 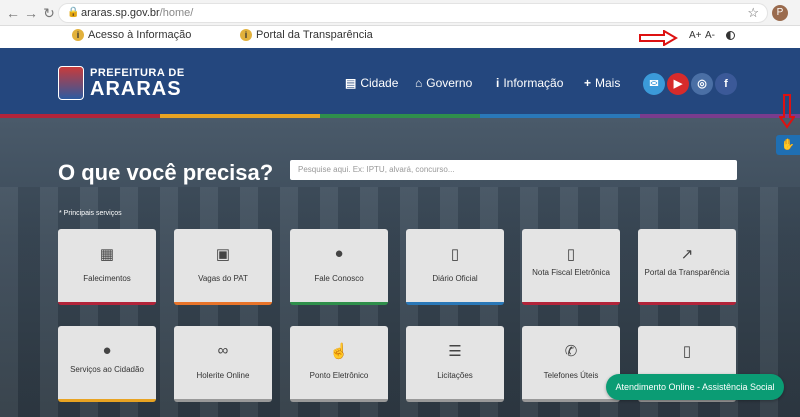 I want to click on user-icon: ●, so click(x=107, y=350).